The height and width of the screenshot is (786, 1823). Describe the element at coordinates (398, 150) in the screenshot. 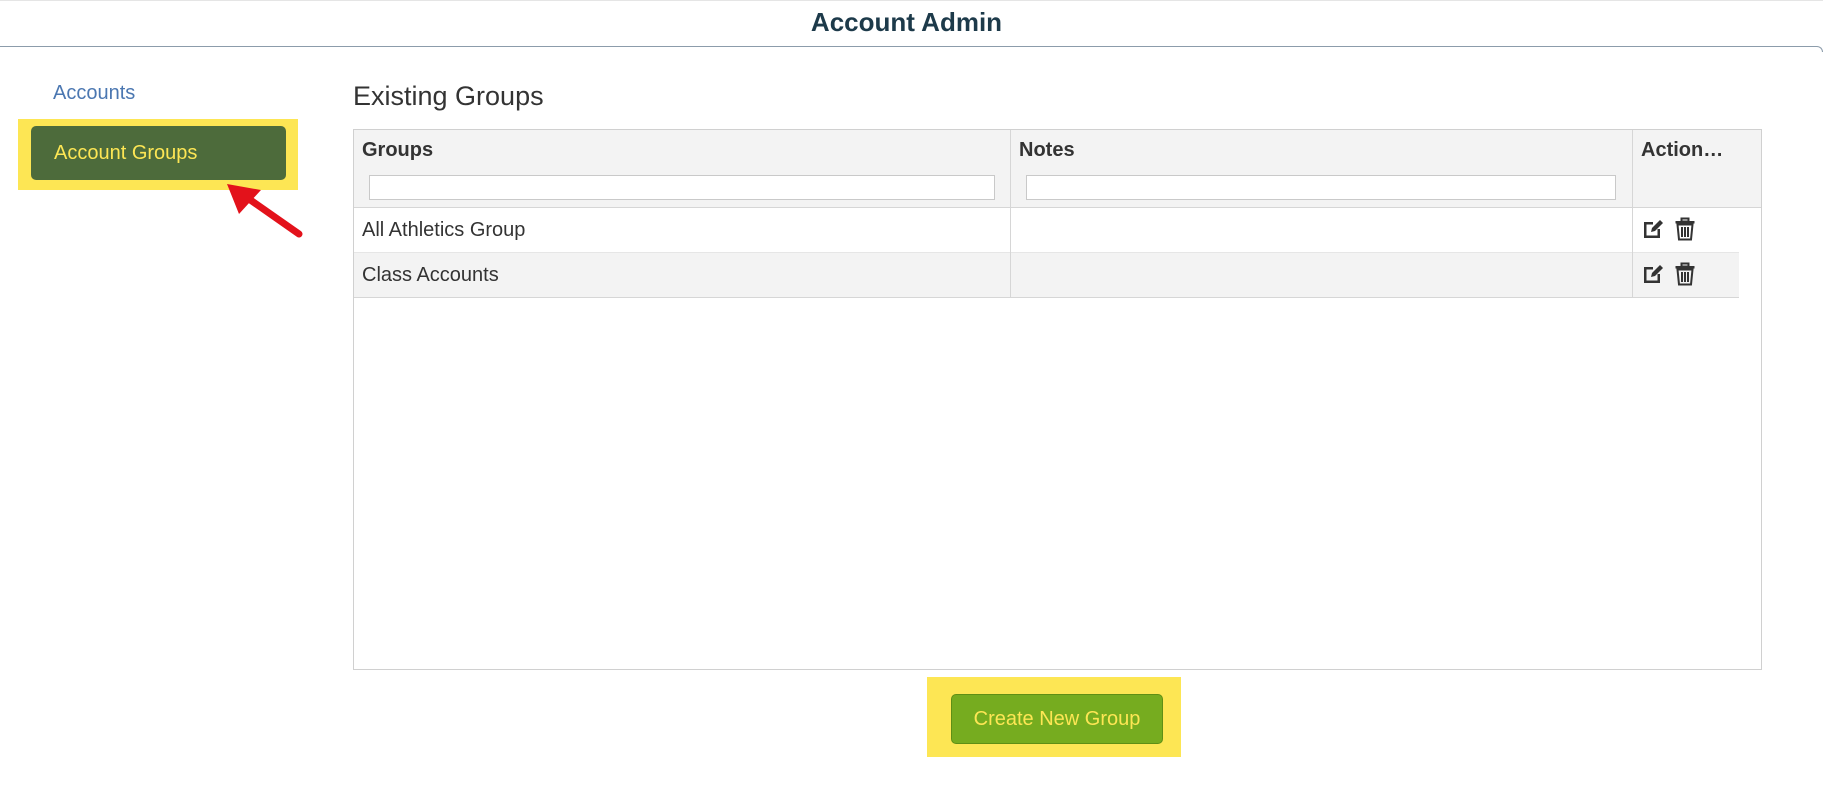

I see `column-title-groups: Groups` at that location.